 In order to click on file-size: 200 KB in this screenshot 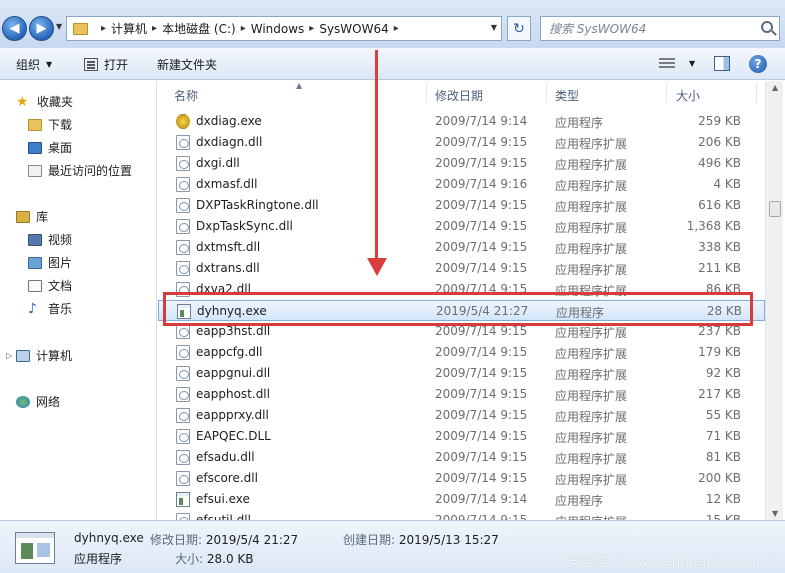, I will do `click(719, 478)`.